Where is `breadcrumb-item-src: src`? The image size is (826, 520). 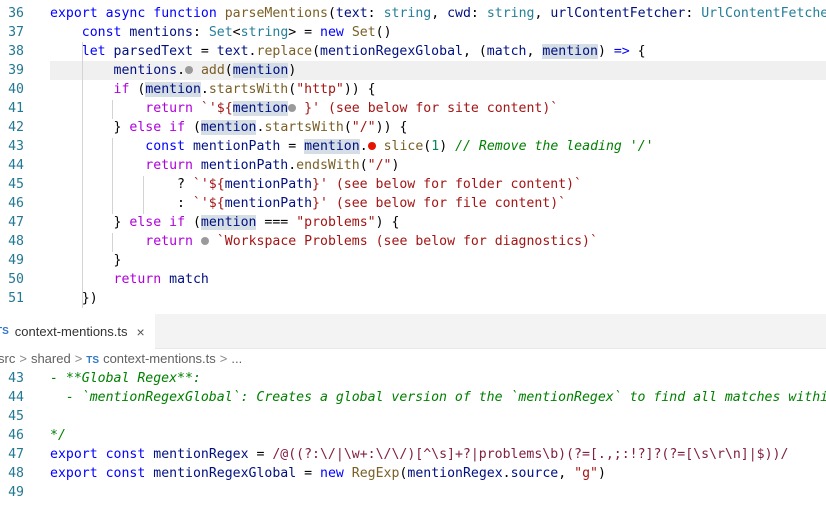 breadcrumb-item-src: src is located at coordinates (7, 359).